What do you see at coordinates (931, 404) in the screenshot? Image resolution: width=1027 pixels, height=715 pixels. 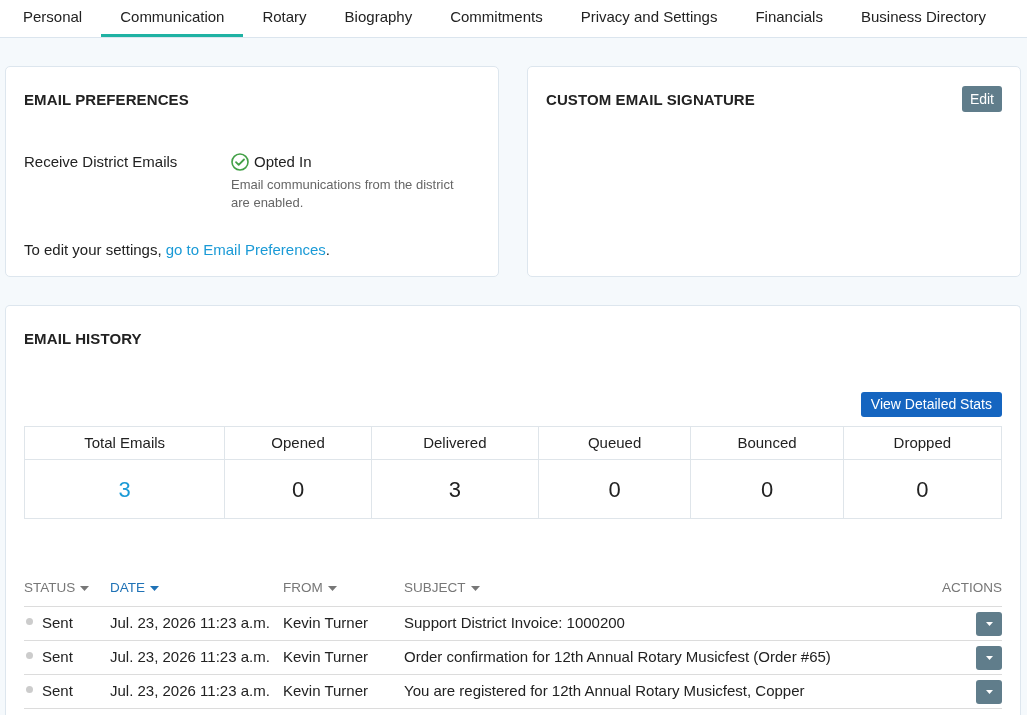 I see `view-stats-button: View Detailed Stats` at bounding box center [931, 404].